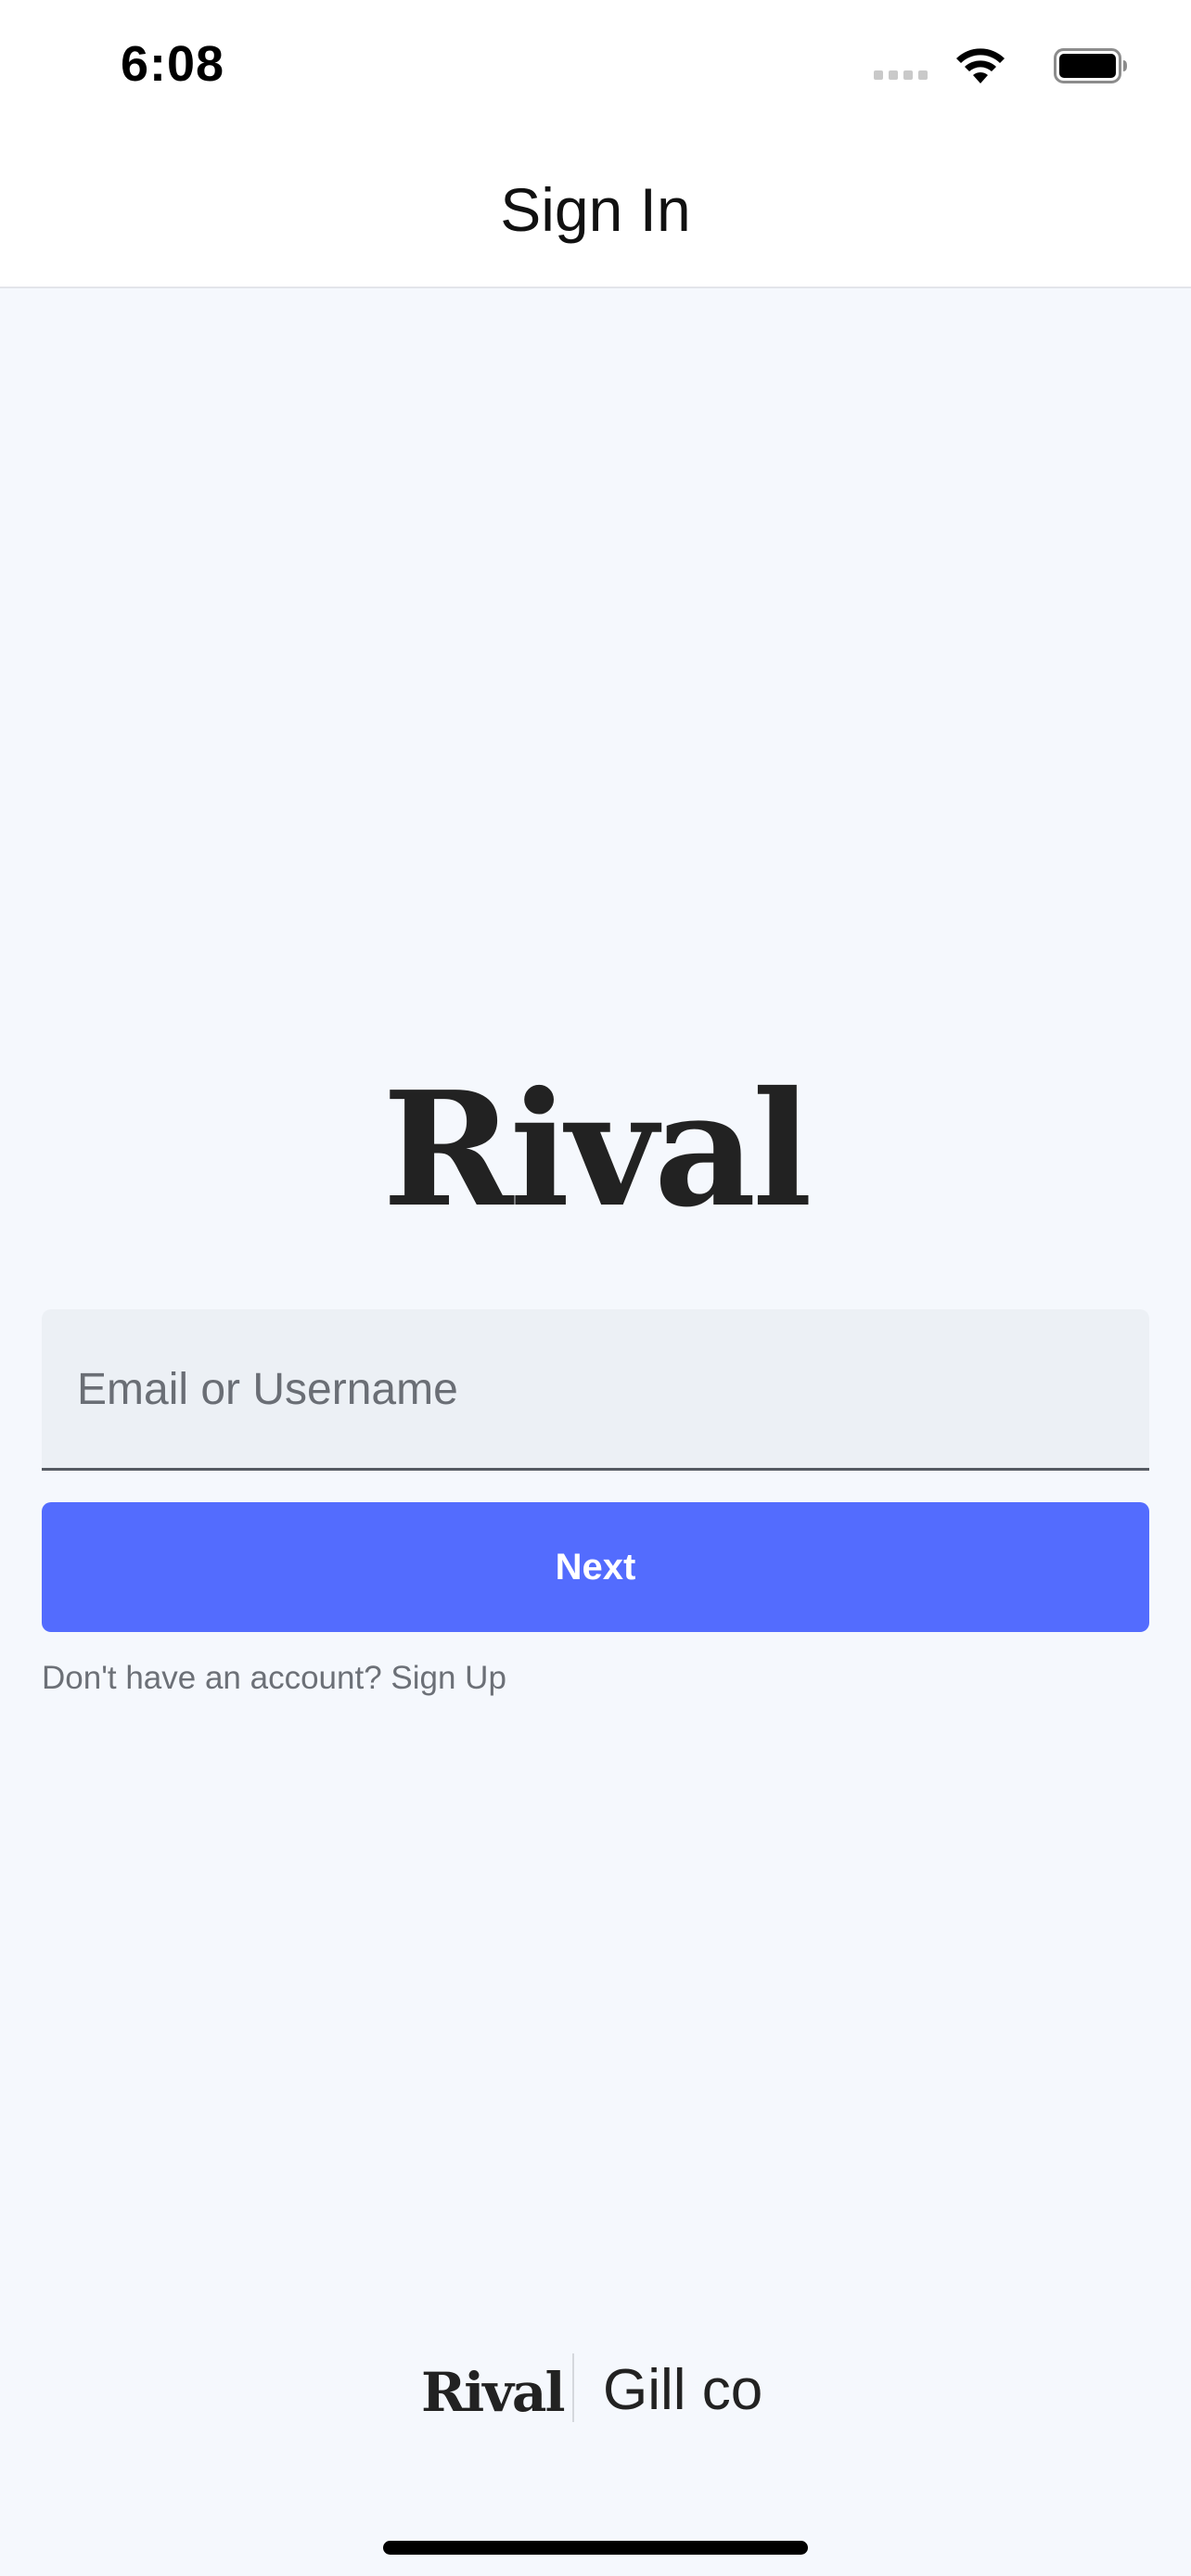  What do you see at coordinates (595, 2389) in the screenshot?
I see `footer: Rival Gill co` at bounding box center [595, 2389].